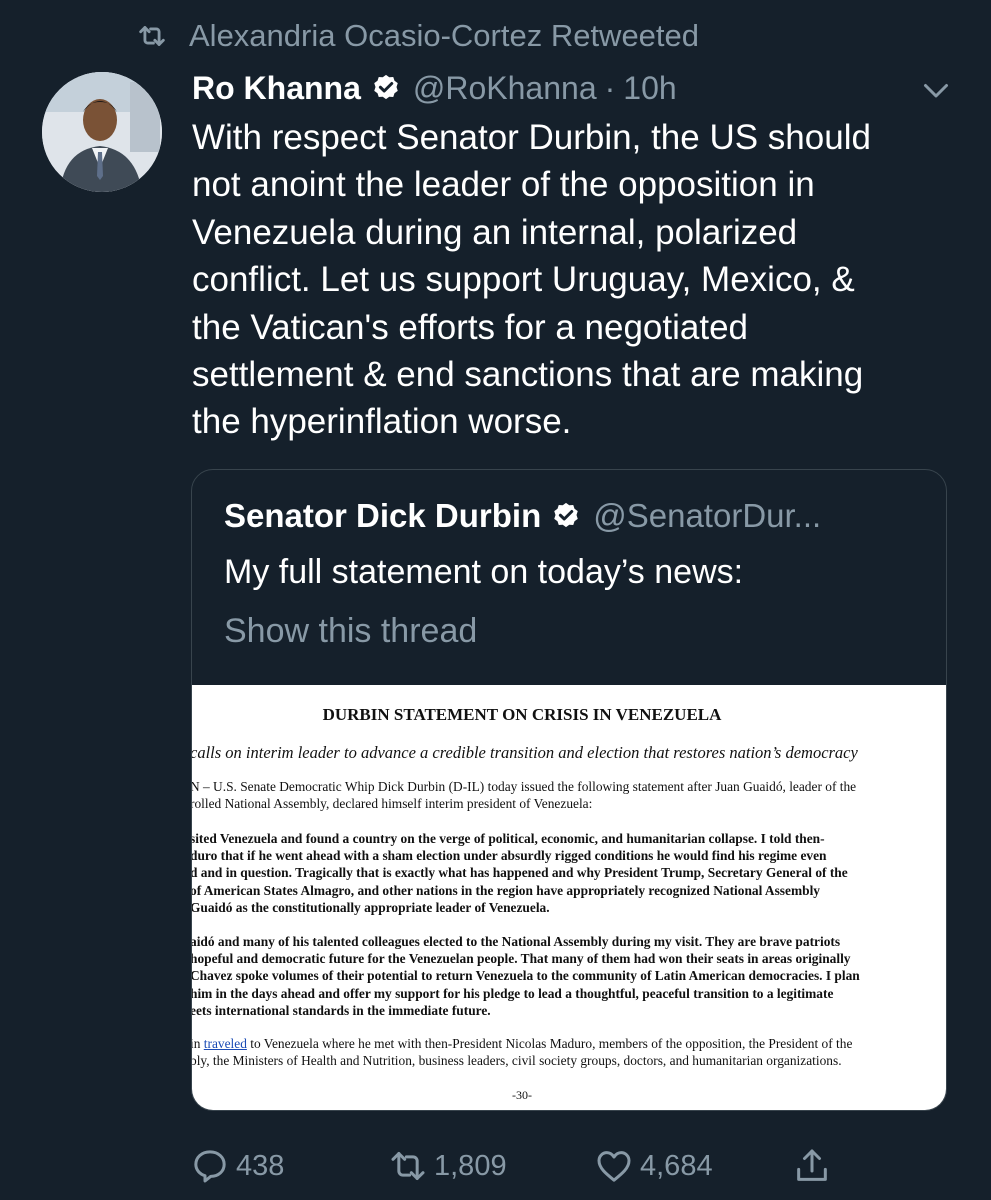 The image size is (991, 1200). What do you see at coordinates (522, 714) in the screenshot?
I see `document-title: DURBIN STATEMENT ON CRISIS IN VENEZUELA` at bounding box center [522, 714].